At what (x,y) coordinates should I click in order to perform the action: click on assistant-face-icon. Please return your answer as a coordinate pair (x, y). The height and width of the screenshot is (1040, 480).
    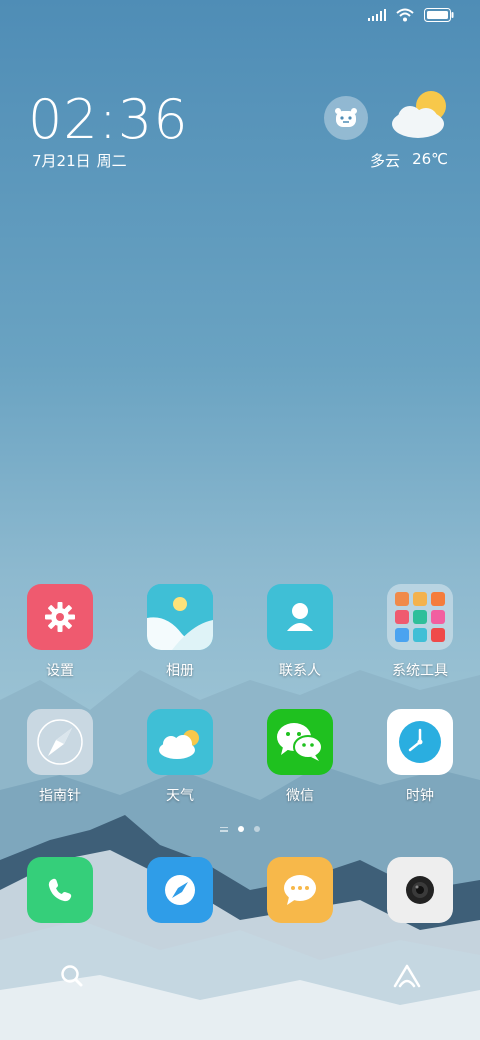
    Looking at the image, I should click on (346, 117).